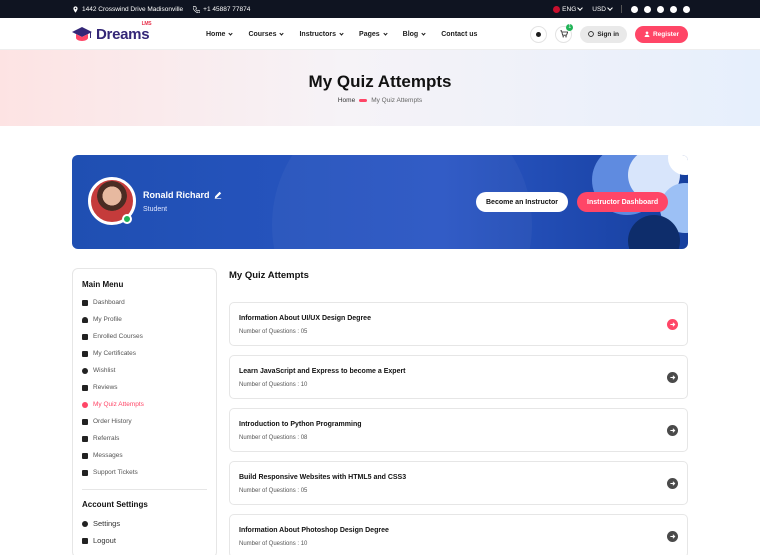  What do you see at coordinates (346, 100) in the screenshot?
I see `breadcrumb-home: Home` at bounding box center [346, 100].